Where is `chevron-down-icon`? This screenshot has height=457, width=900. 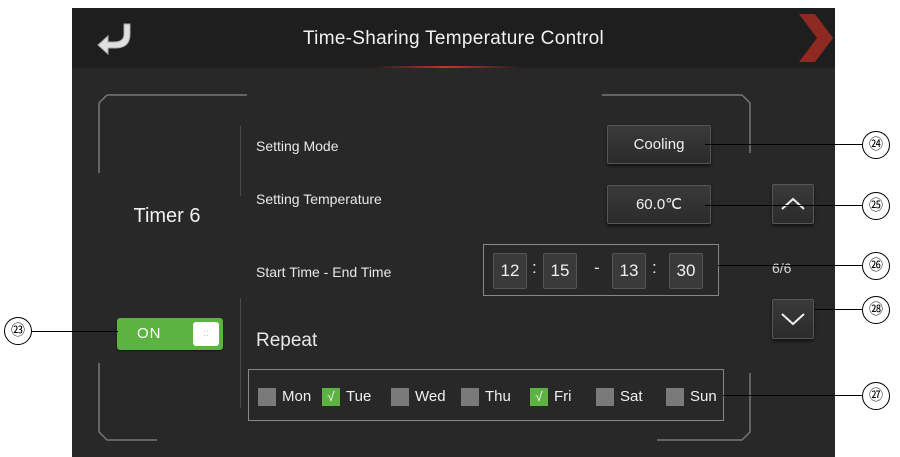 chevron-down-icon is located at coordinates (793, 319).